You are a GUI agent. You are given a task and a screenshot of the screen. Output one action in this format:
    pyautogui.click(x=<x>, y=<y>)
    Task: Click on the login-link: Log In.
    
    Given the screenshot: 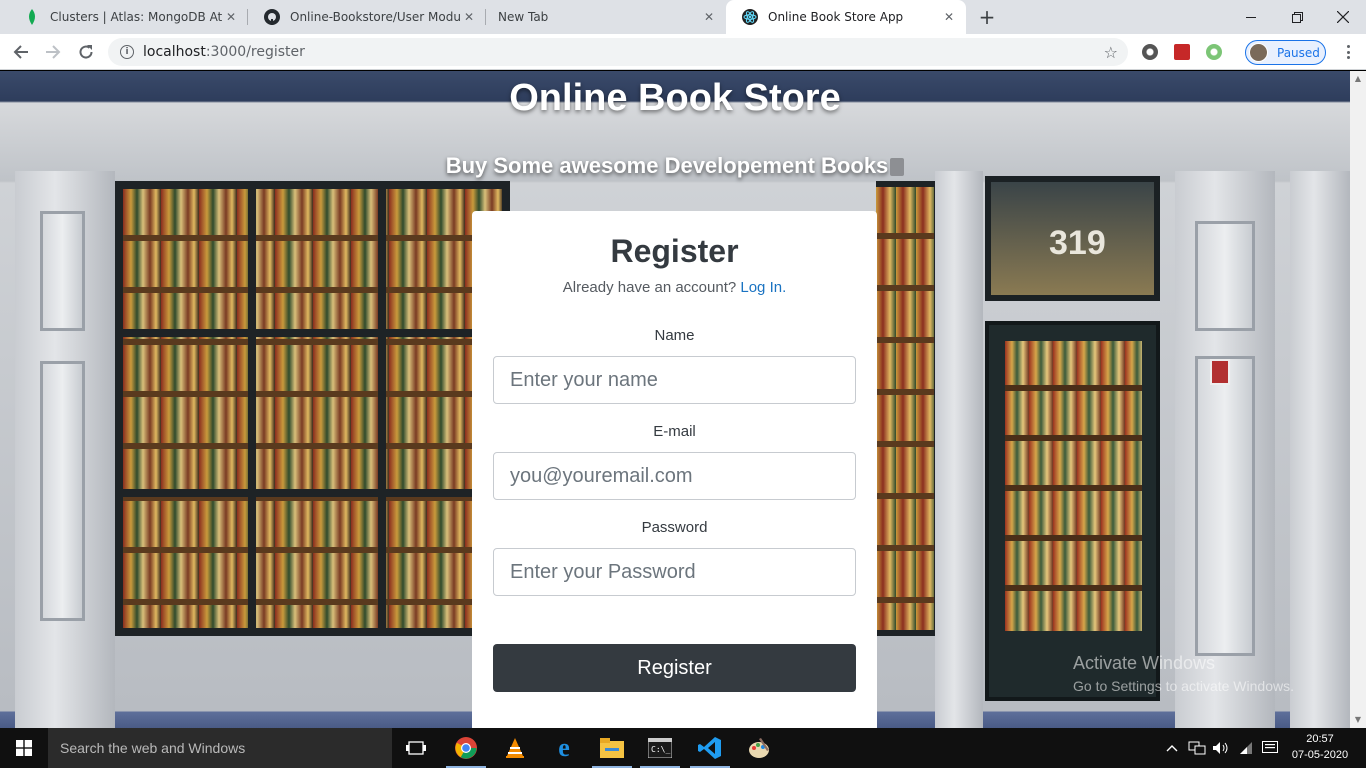 What is the action you would take?
    pyautogui.click(x=763, y=287)
    